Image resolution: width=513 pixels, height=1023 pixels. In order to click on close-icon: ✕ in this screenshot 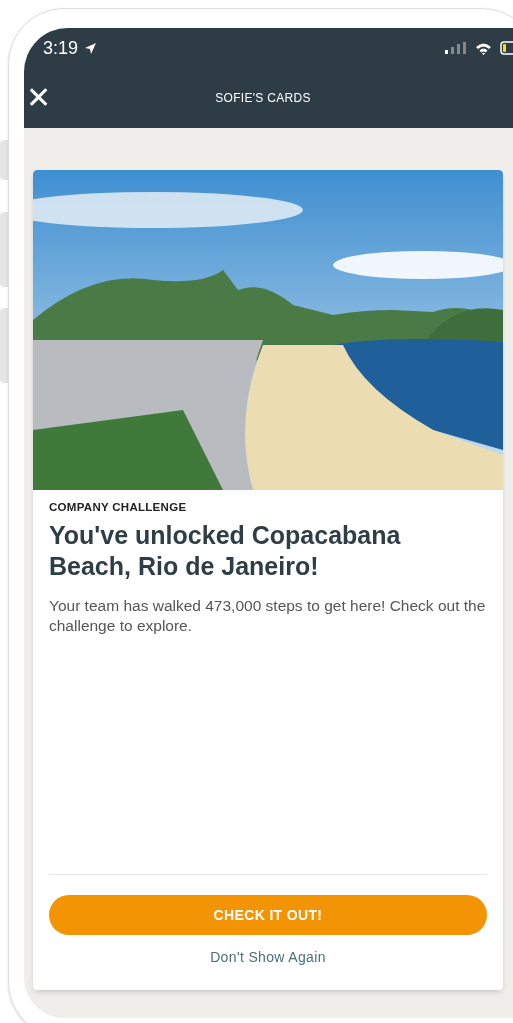, I will do `click(38, 98)`.